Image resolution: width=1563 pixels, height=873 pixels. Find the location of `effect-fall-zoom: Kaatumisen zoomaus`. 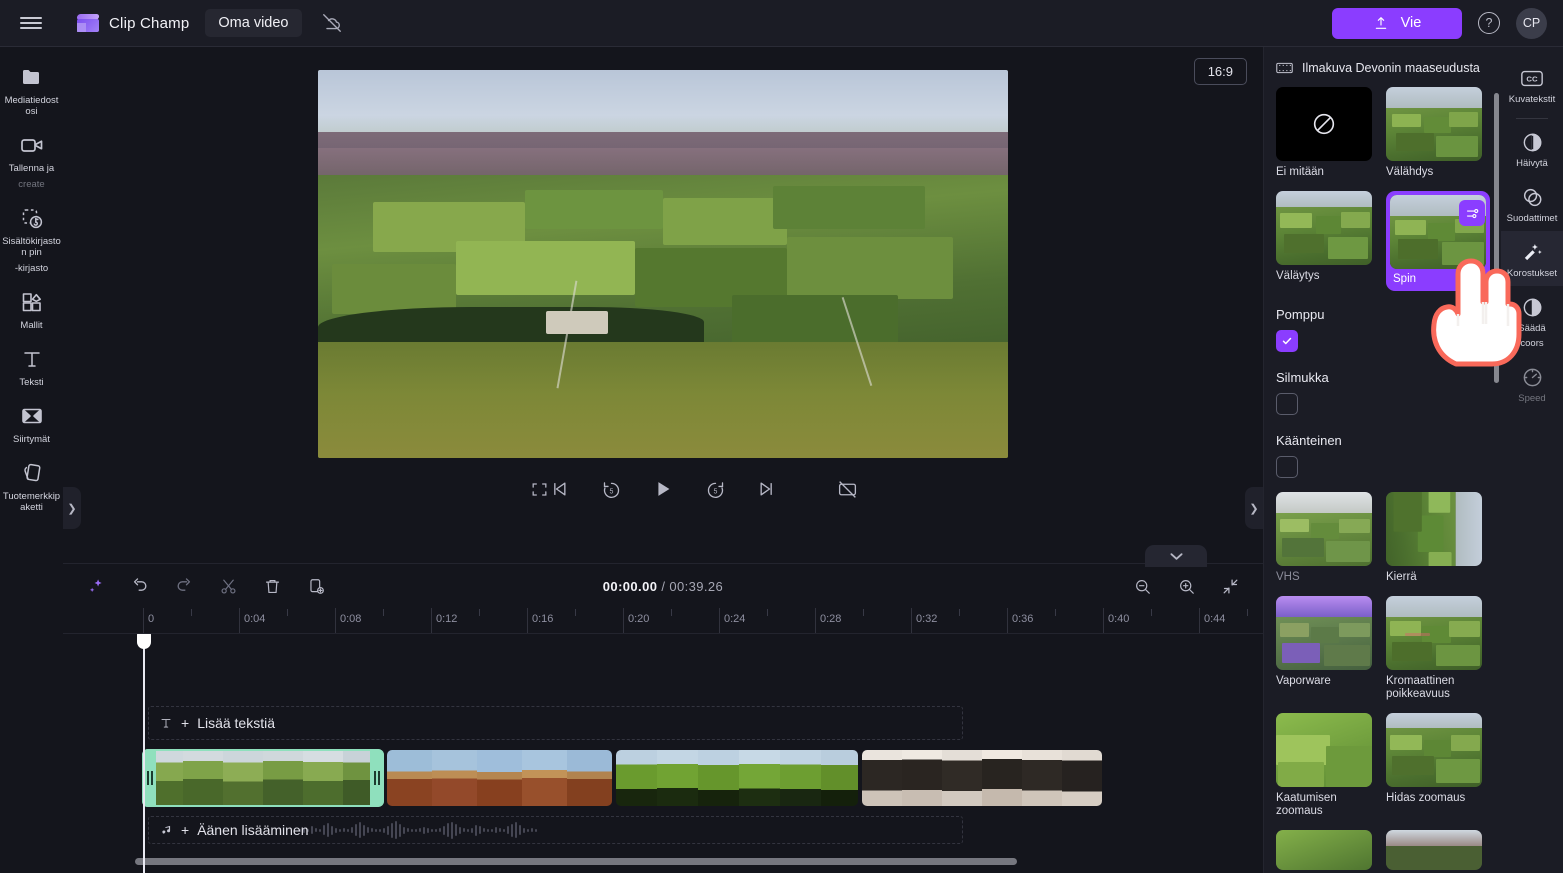

effect-fall-zoom: Kaatumisen zoomaus is located at coordinates (1324, 765).